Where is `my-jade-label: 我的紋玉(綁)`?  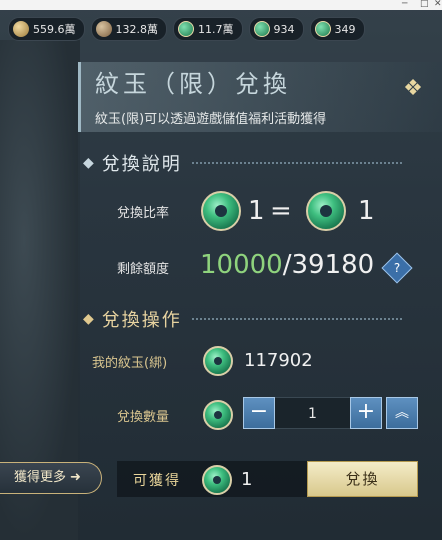
my-jade-label: 我的紋玉(綁) is located at coordinates (130, 363).